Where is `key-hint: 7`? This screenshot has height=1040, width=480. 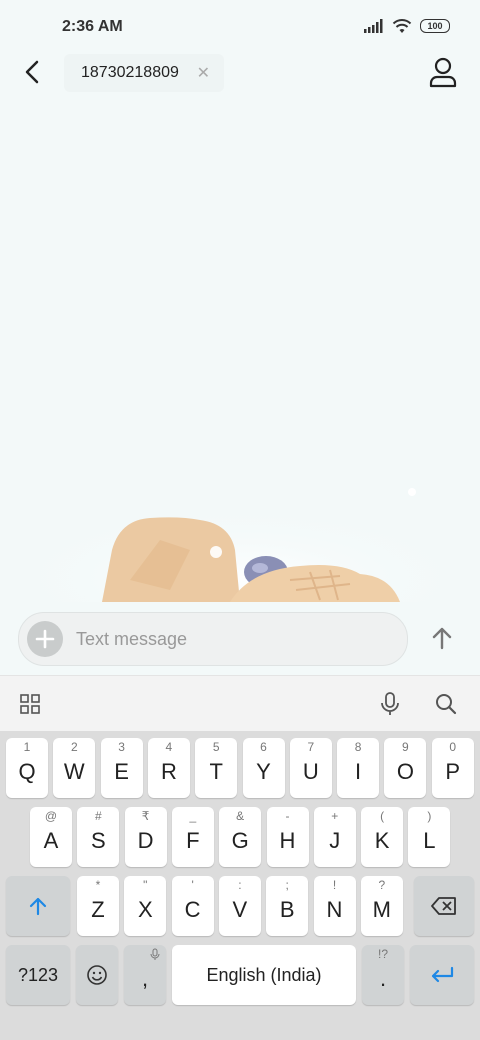
key-hint: 7 is located at coordinates (311, 747).